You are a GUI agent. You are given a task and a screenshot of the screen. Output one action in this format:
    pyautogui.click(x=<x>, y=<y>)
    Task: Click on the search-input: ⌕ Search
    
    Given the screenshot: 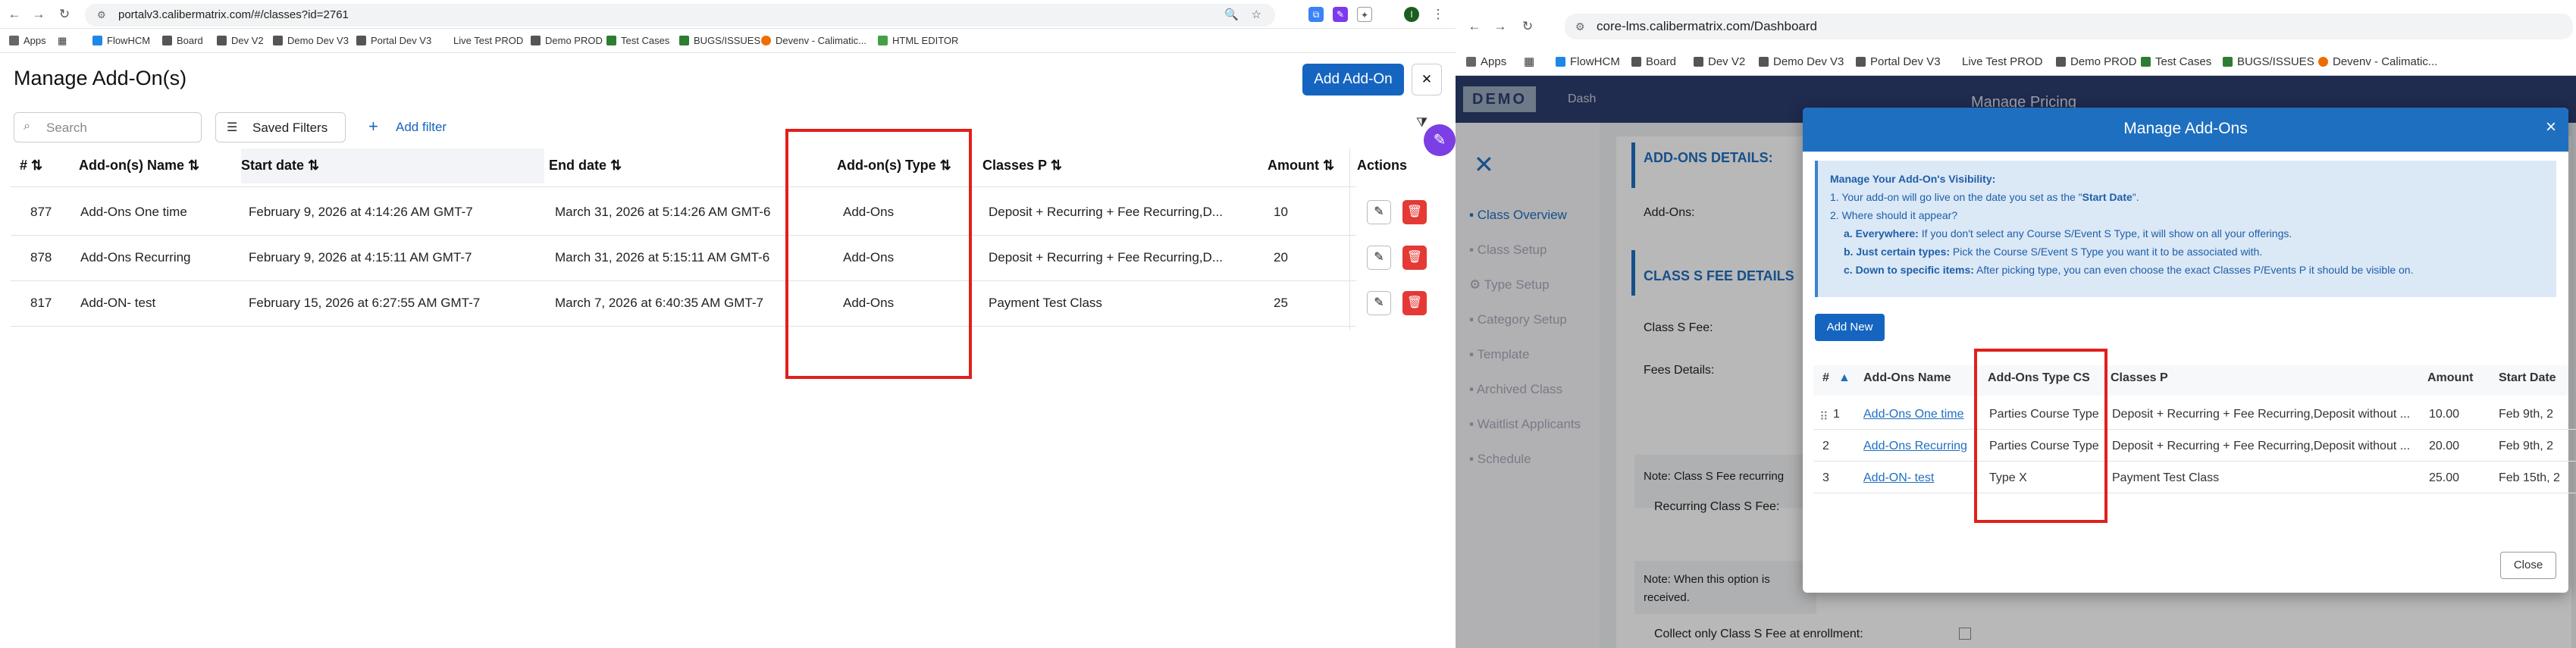 What is the action you would take?
    pyautogui.click(x=108, y=127)
    